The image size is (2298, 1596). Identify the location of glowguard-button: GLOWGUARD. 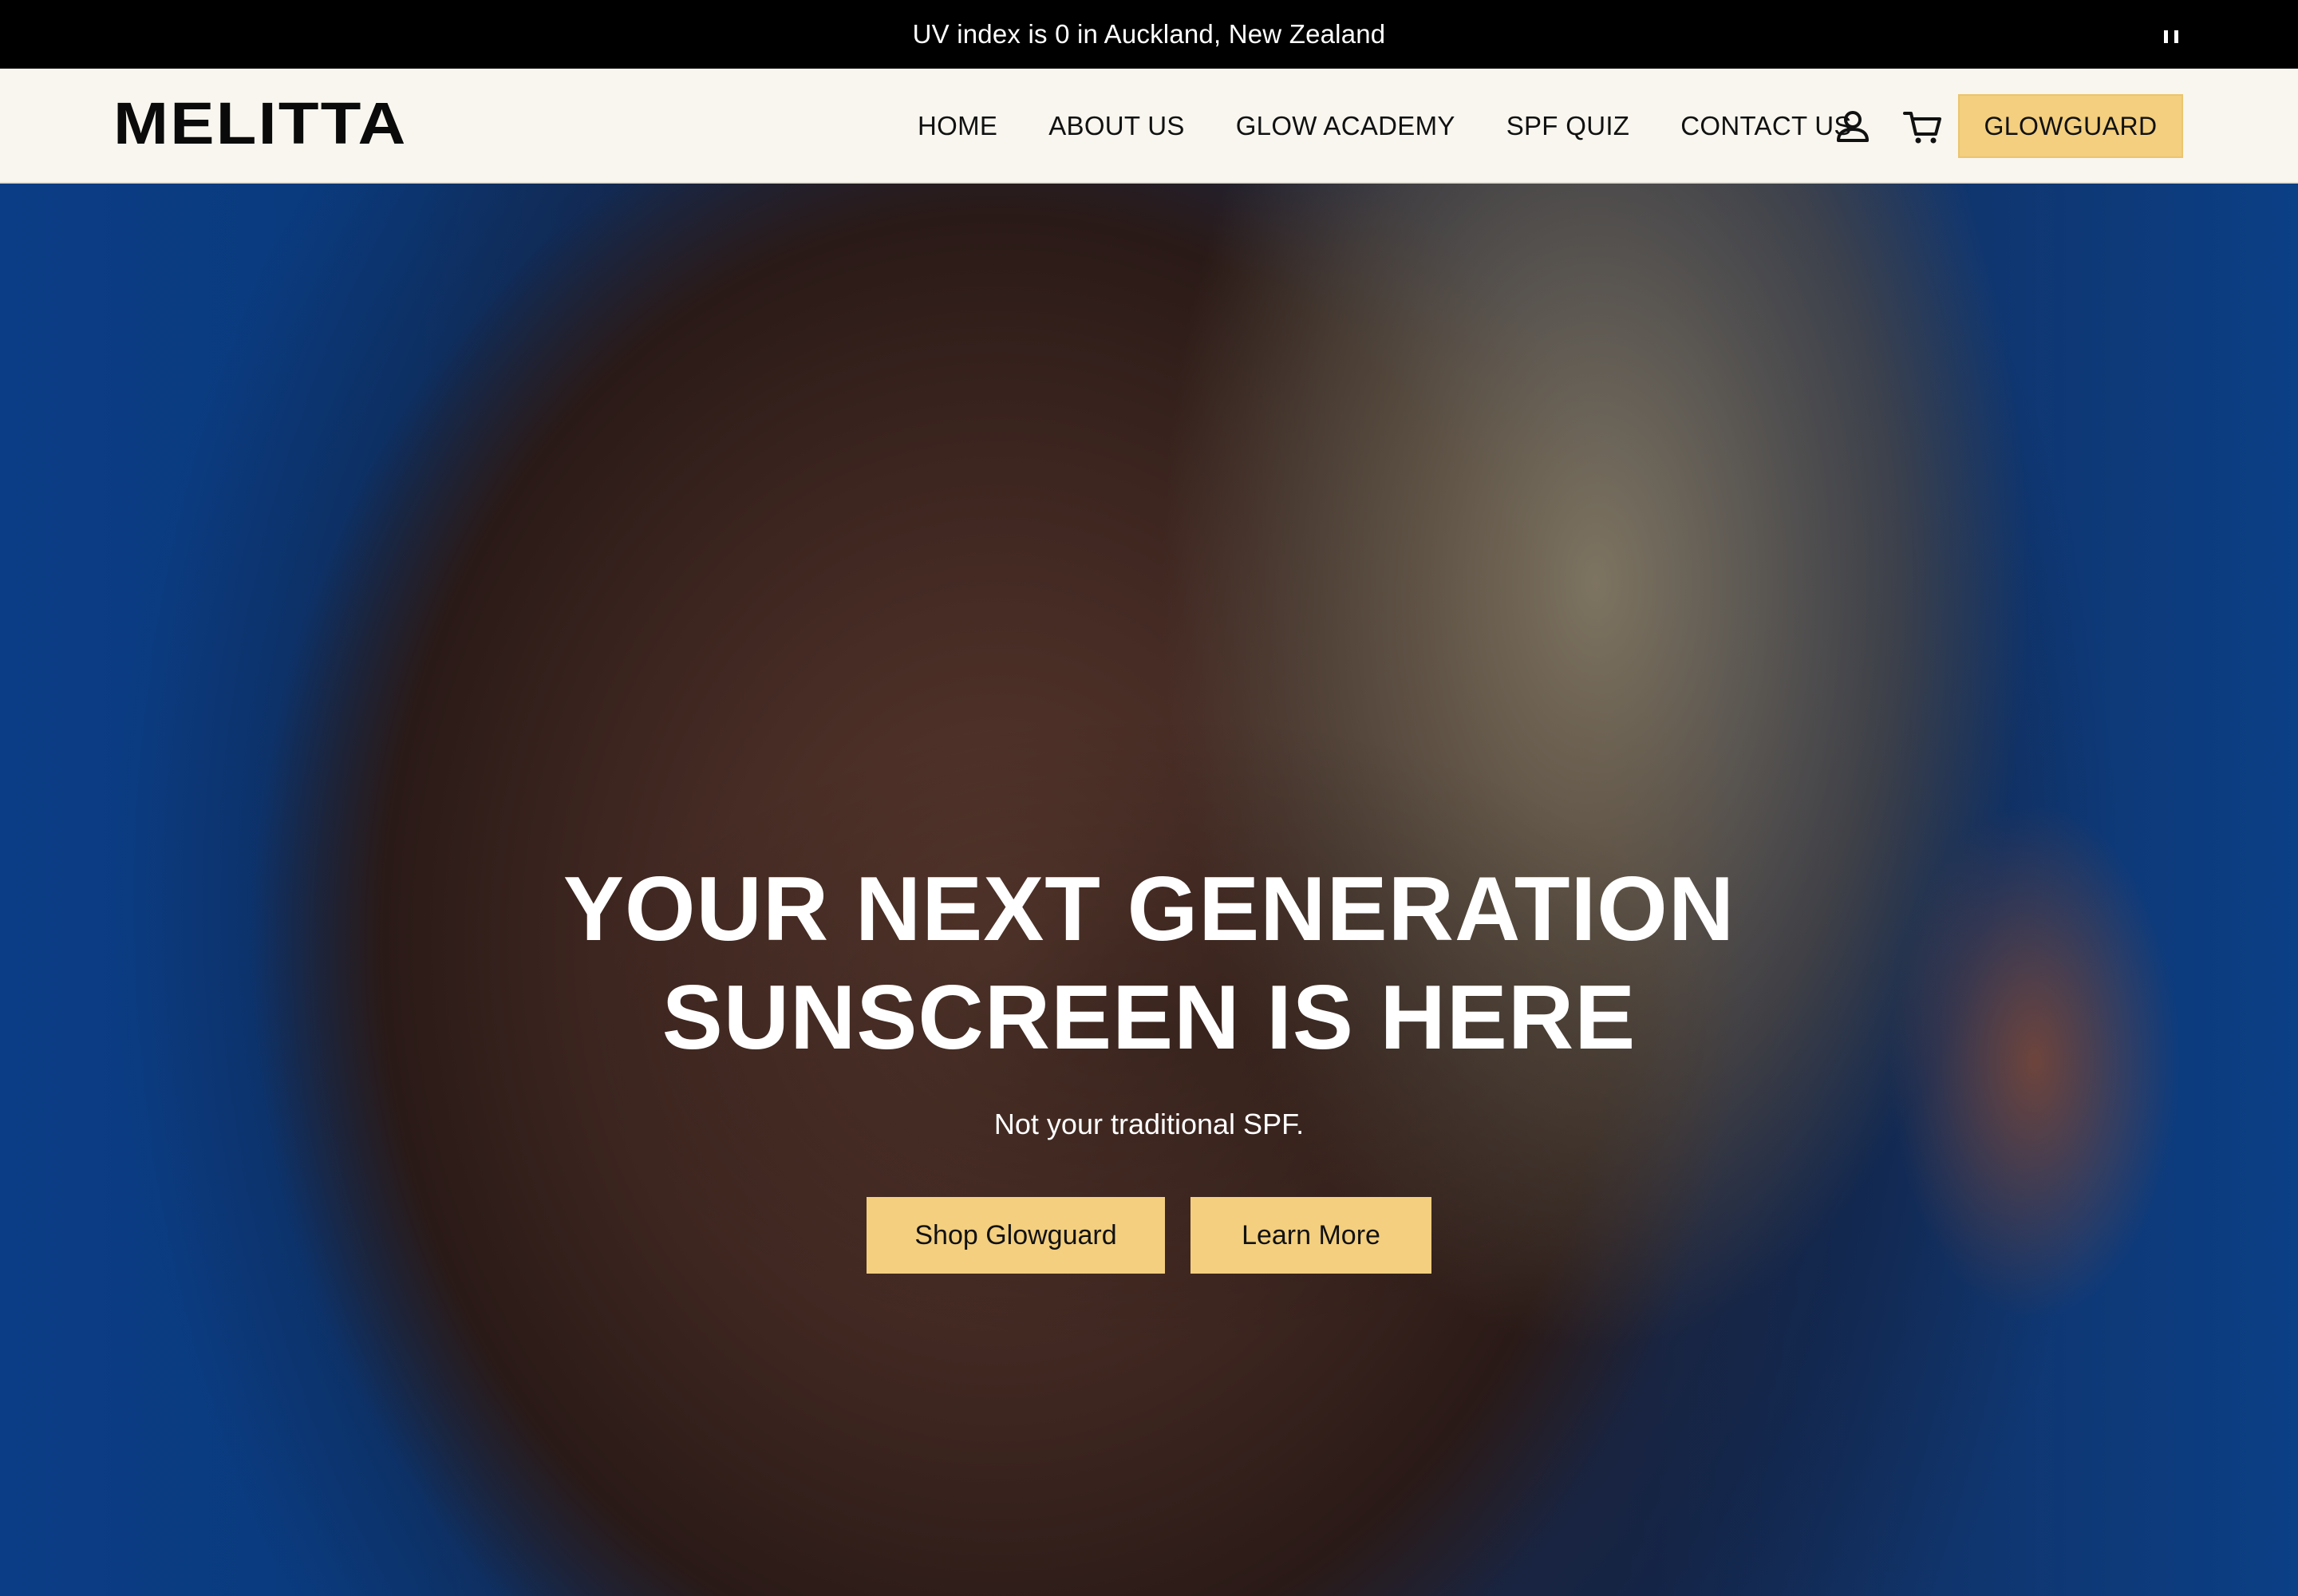
(2071, 126).